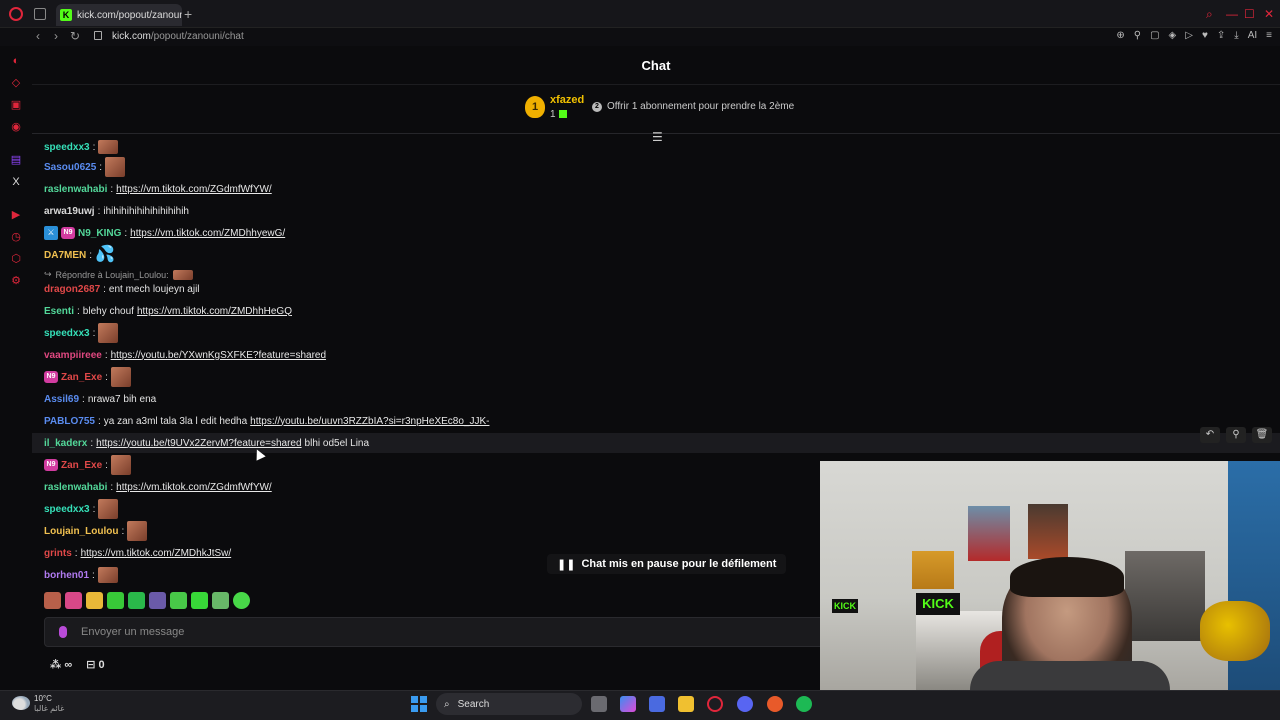  I want to click on minimize-icon: —, so click(1232, 14).